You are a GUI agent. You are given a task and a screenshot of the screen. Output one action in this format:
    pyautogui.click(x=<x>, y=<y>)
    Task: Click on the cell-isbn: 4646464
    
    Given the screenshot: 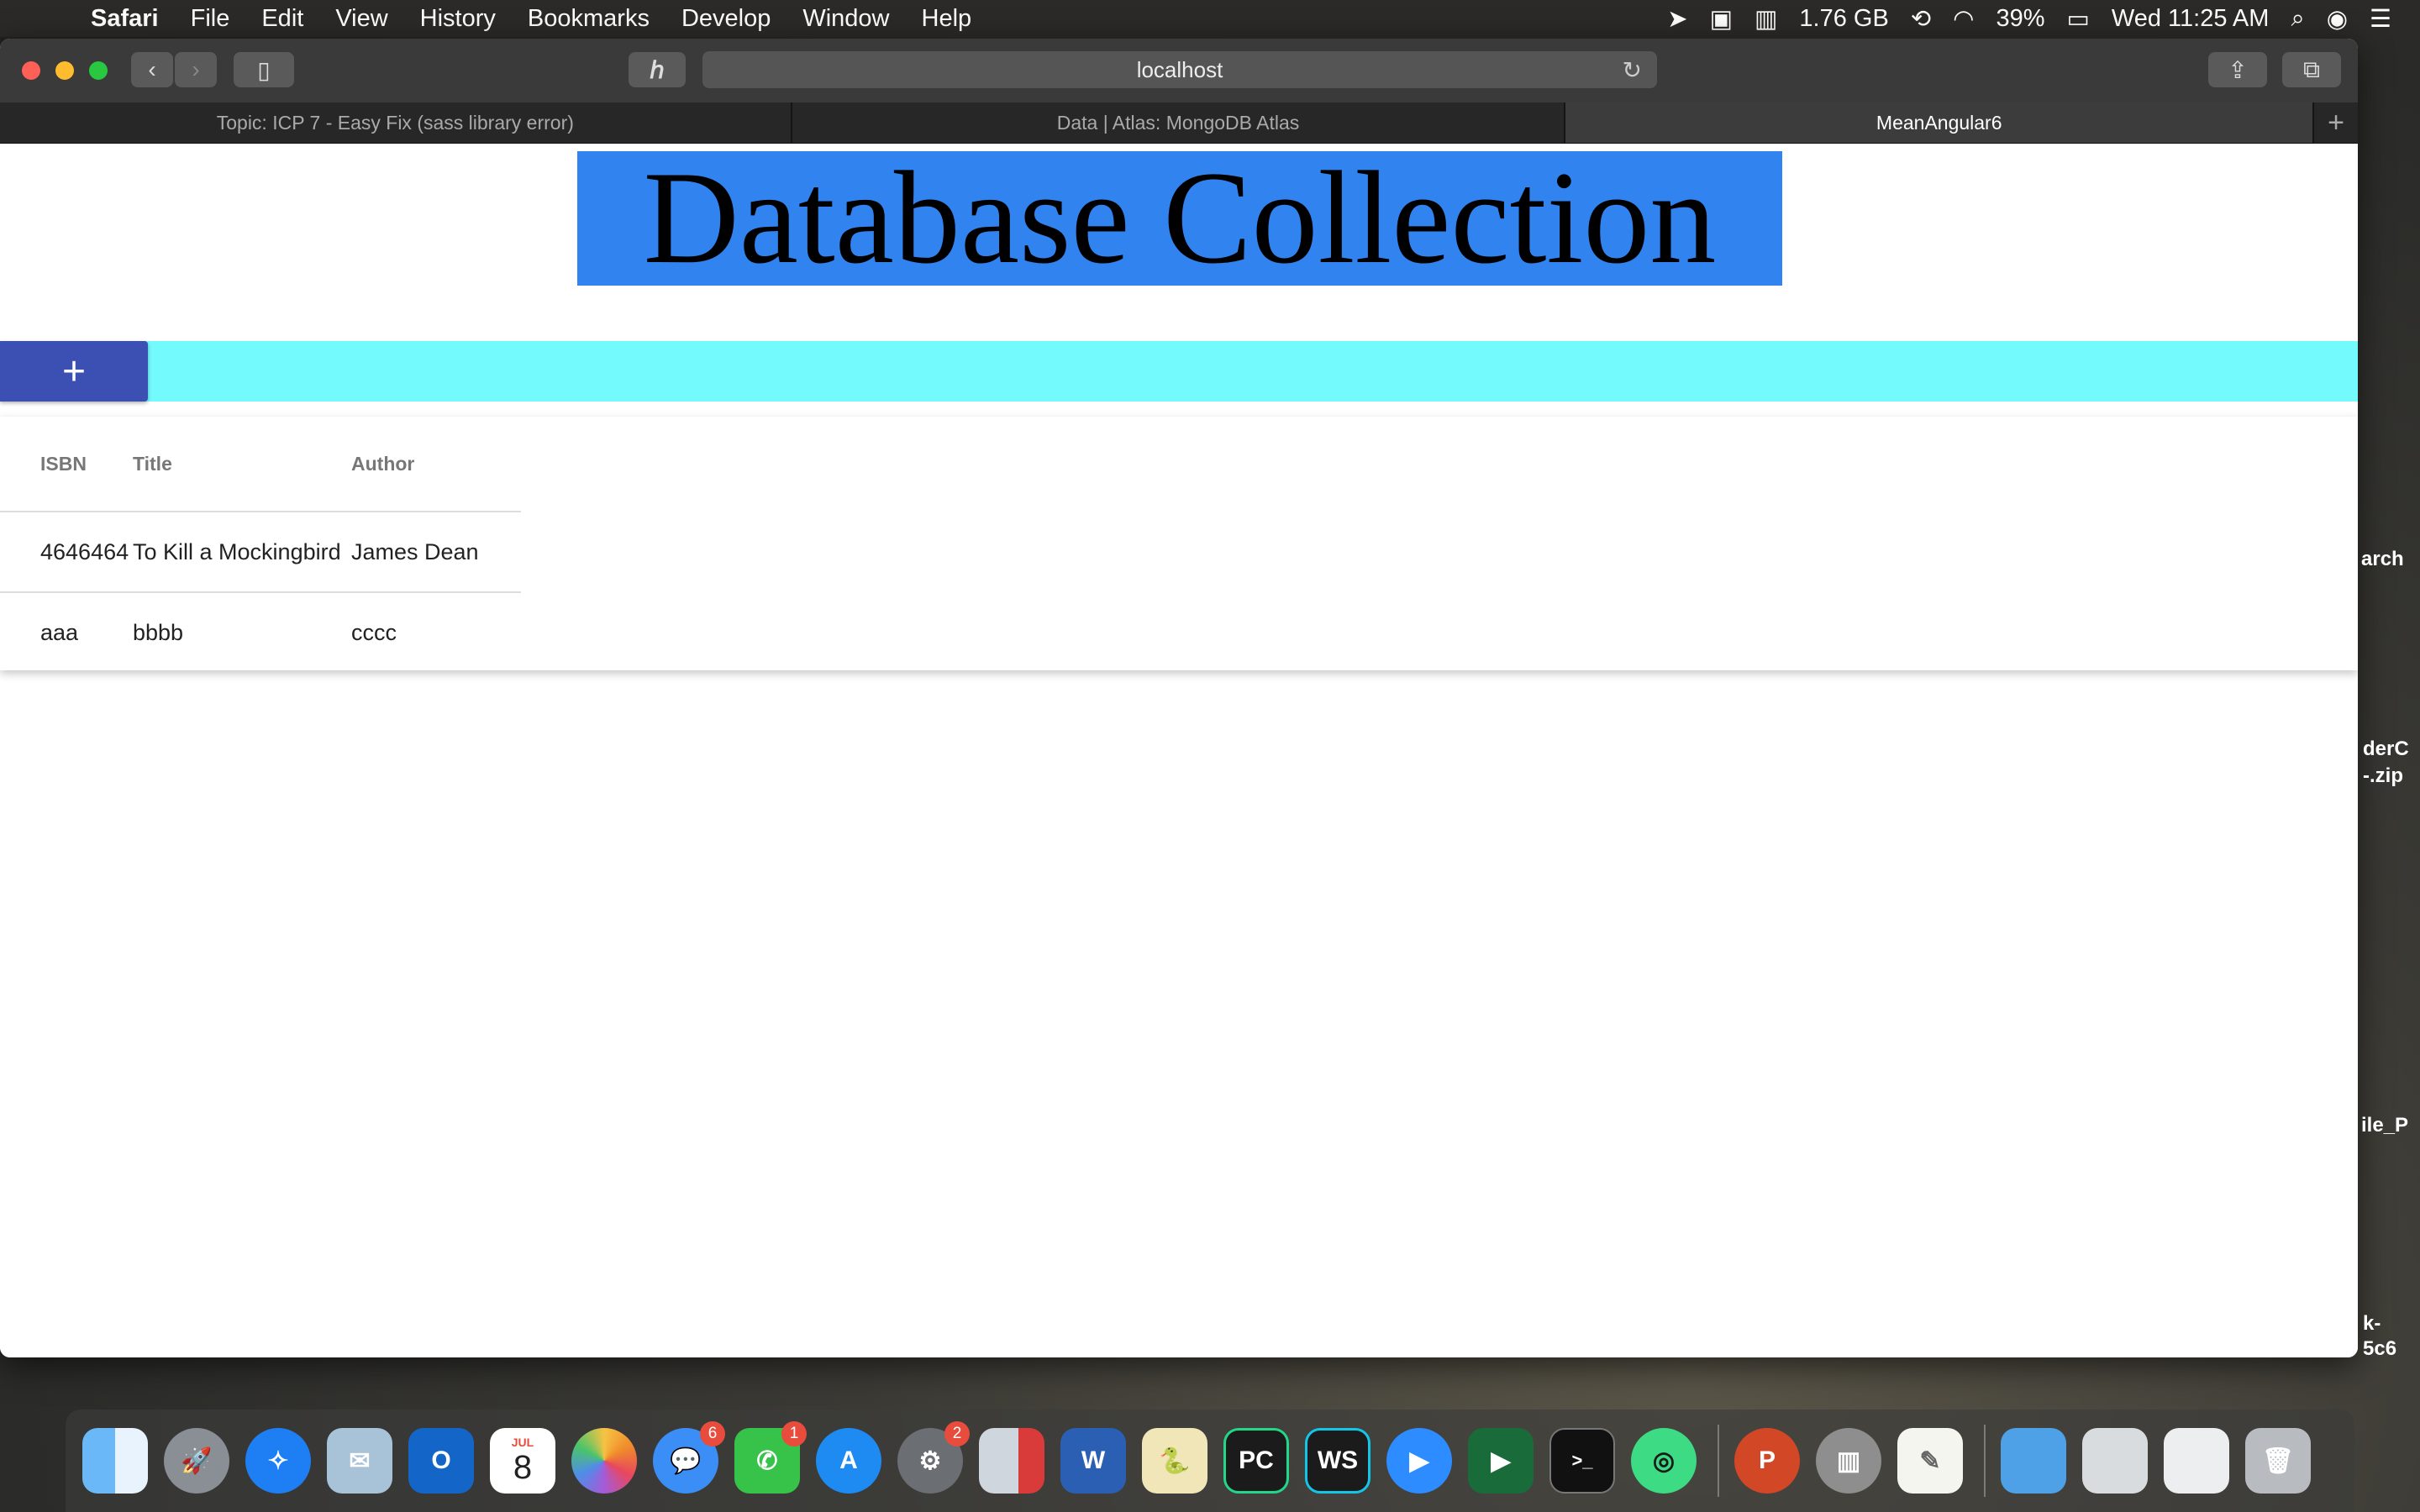 What is the action you would take?
    pyautogui.click(x=66, y=552)
    